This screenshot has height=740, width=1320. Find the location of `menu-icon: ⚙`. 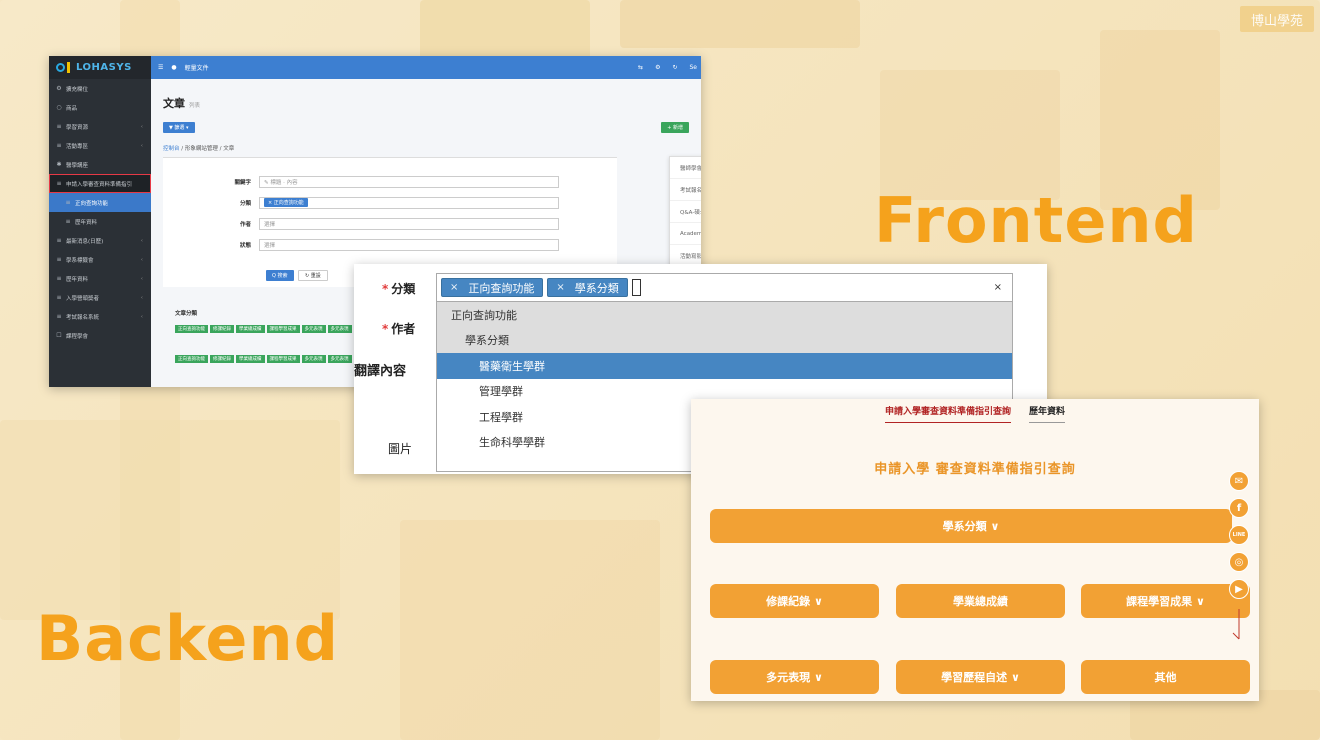

menu-icon: ⚙ is located at coordinates (59, 88).